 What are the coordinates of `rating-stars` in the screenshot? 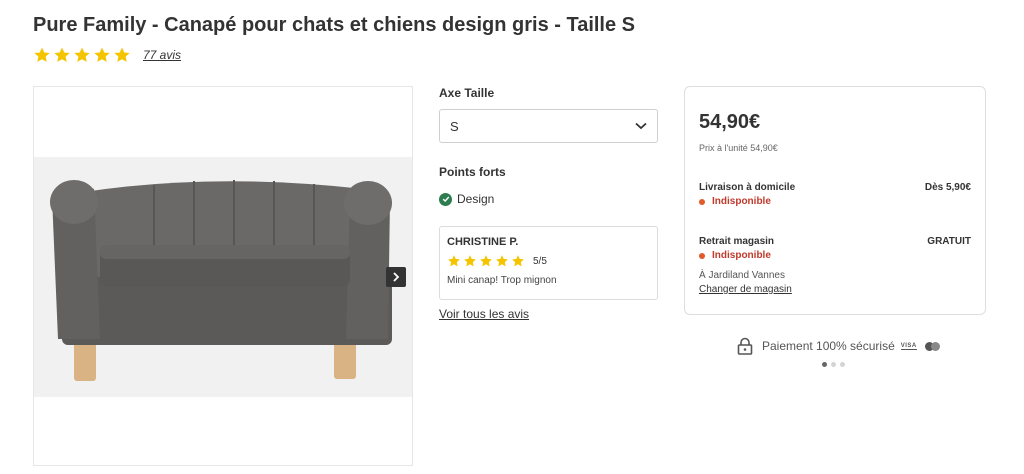 It's located at (82, 55).